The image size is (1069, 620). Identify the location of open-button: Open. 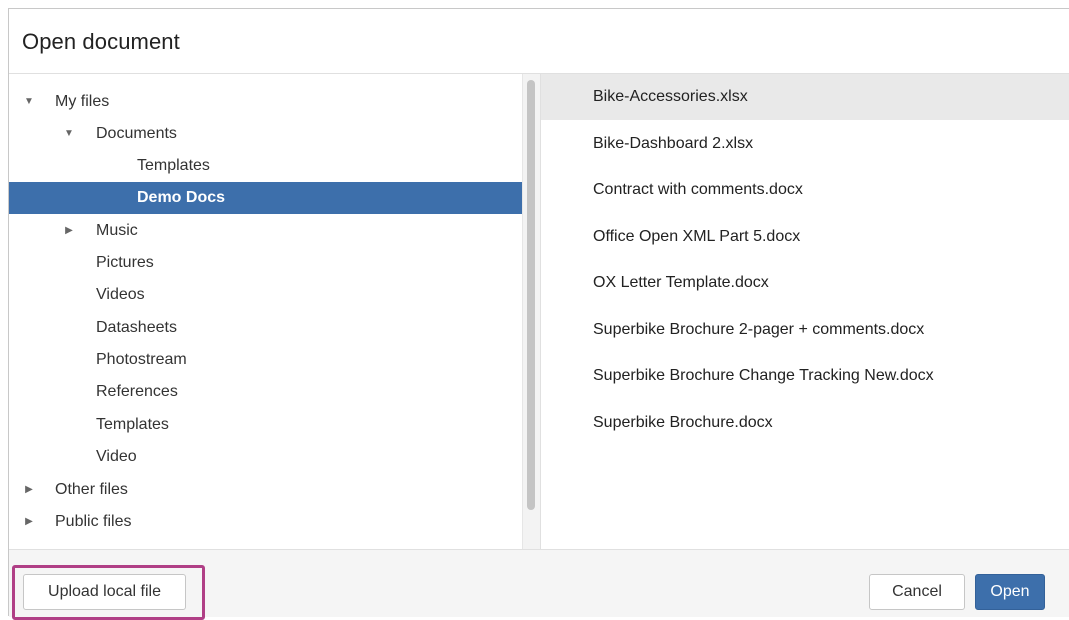
(1010, 592).